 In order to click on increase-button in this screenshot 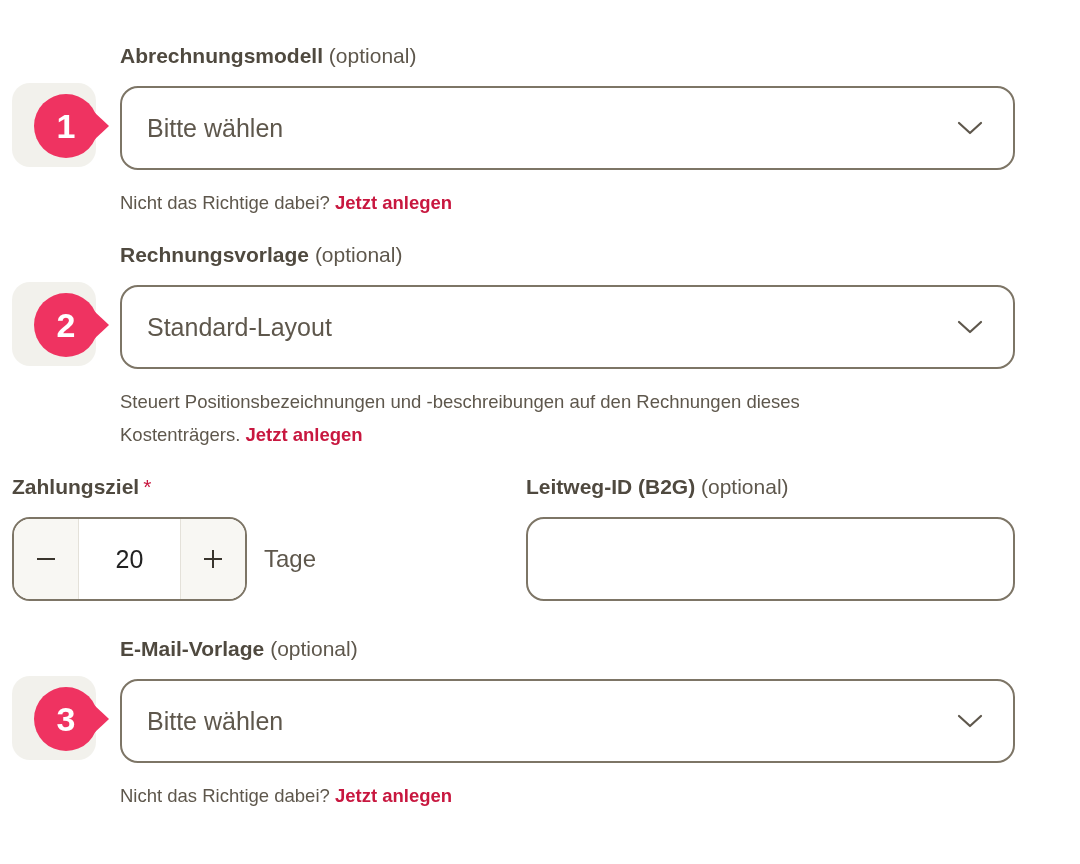, I will do `click(213, 559)`.